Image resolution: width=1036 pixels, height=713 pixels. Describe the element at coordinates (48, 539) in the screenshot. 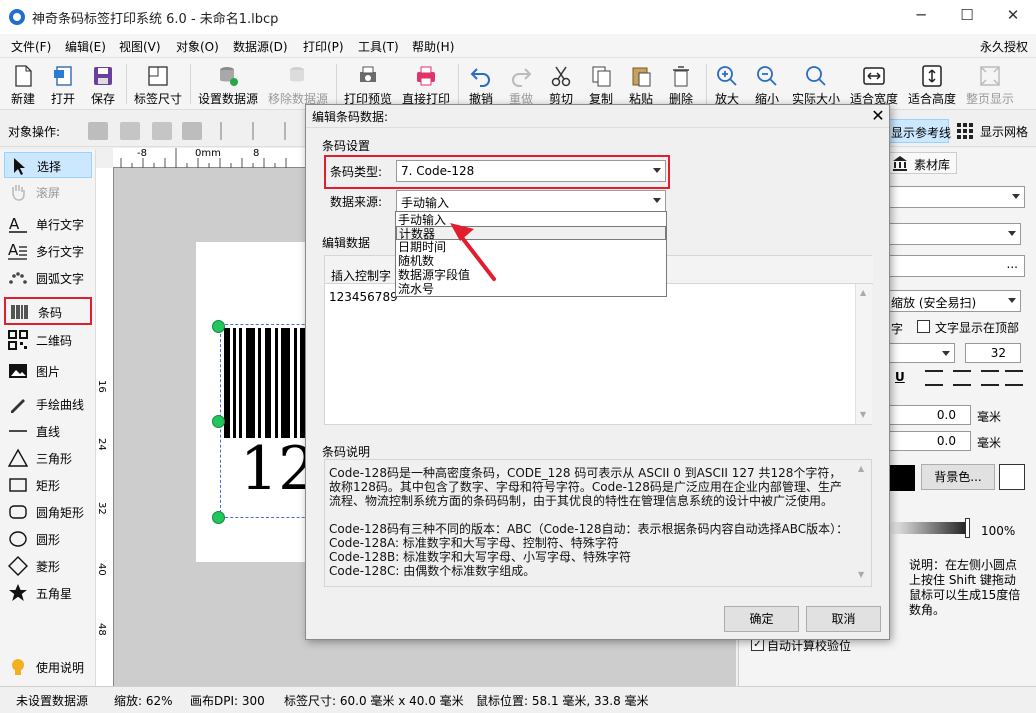

I see `tool-circle: 圆形` at that location.